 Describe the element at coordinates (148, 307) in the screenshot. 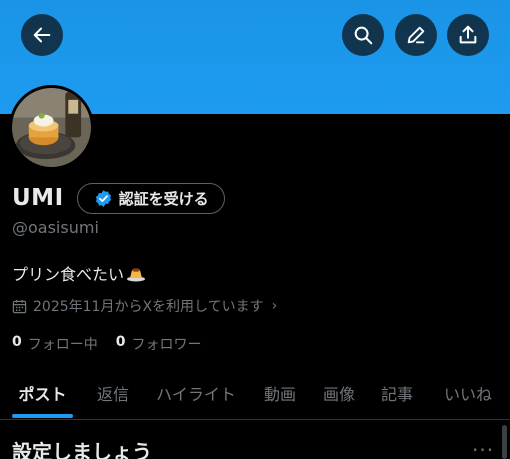

I see `joined-text: 2025年11月からXを利用しています` at that location.